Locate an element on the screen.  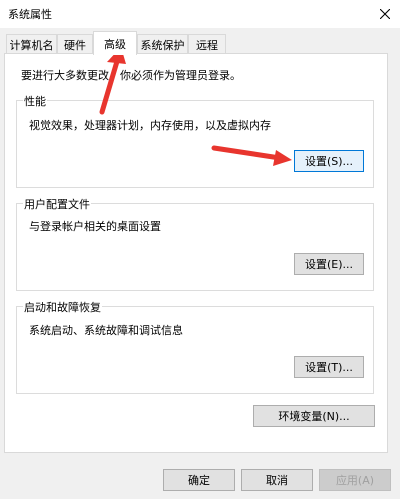
tab-computer-name: 计算机名 is located at coordinates (31, 44).